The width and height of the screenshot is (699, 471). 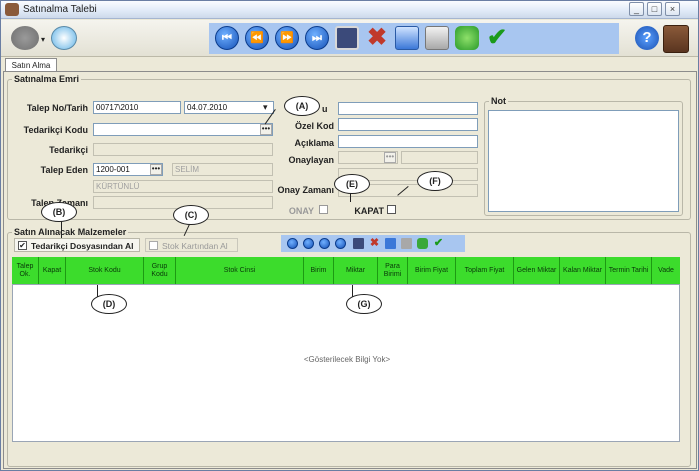 I want to click on col-toplam-fiyat: Toplam Fiyat, so click(x=485, y=270).